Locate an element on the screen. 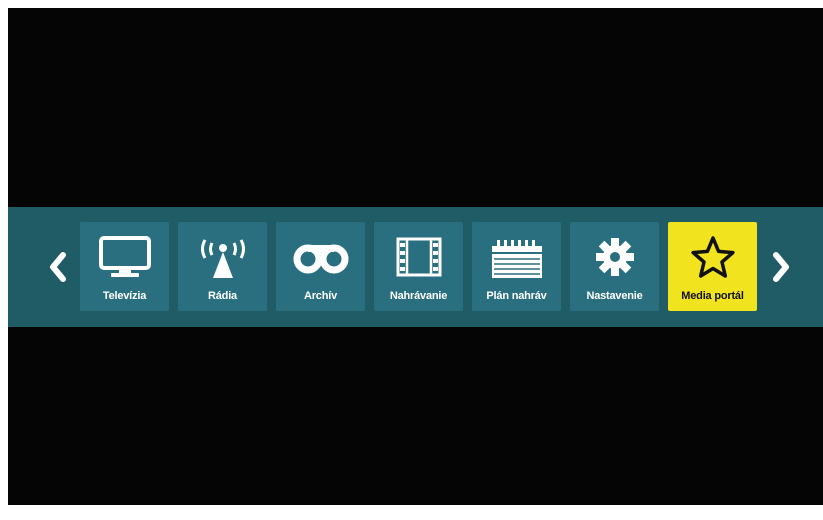 Image resolution: width=823 pixels, height=520 pixels. menu-item-nahravanie: Nahrávanie is located at coordinates (418, 266).